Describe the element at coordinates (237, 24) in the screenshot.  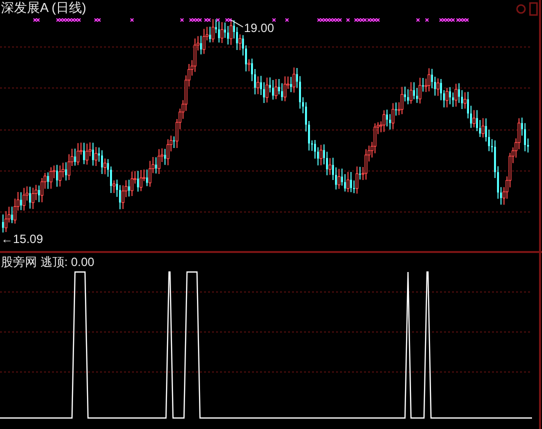
I see `leader-line` at that location.